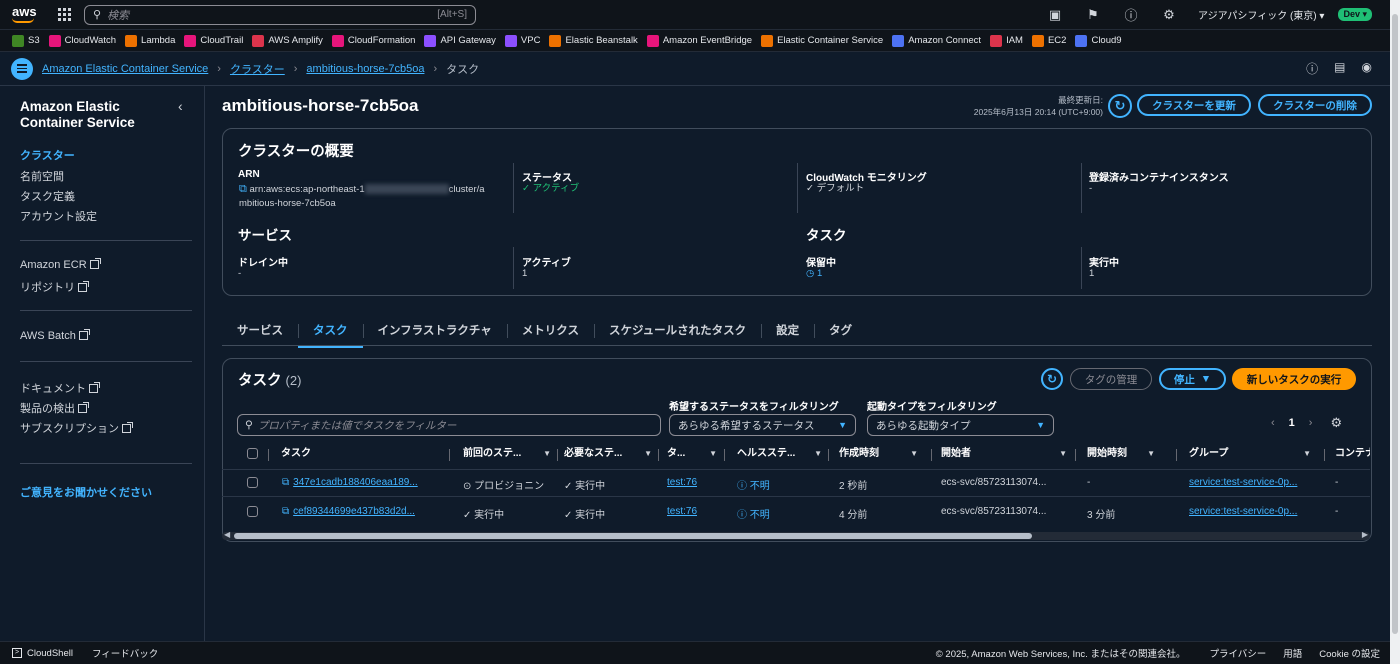 Image resolution: width=1400 pixels, height=664 pixels. I want to click on sidebar-item-discover-products: 製品の検出, so click(54, 408).